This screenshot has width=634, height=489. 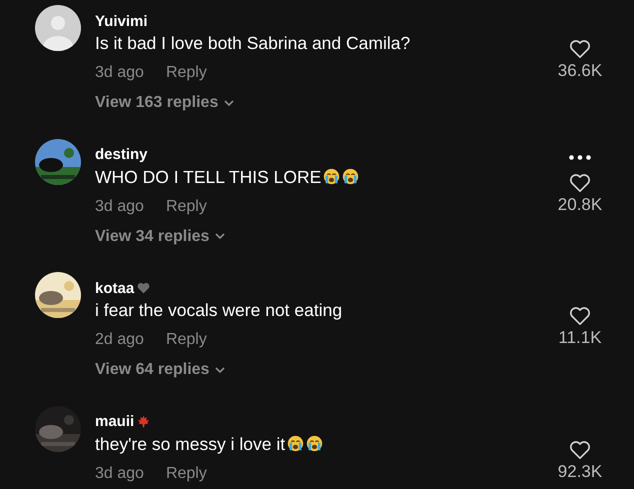 I want to click on like-count: 11.1K, so click(x=580, y=338).